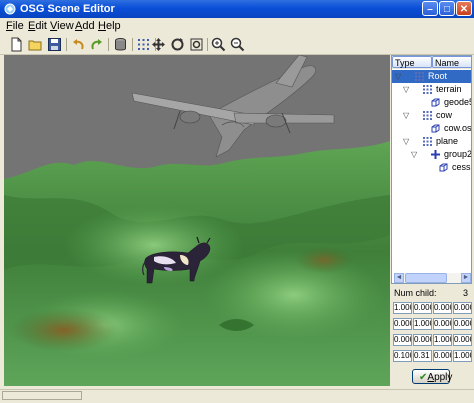  I want to click on menu-view-label: iew, so click(65, 26).